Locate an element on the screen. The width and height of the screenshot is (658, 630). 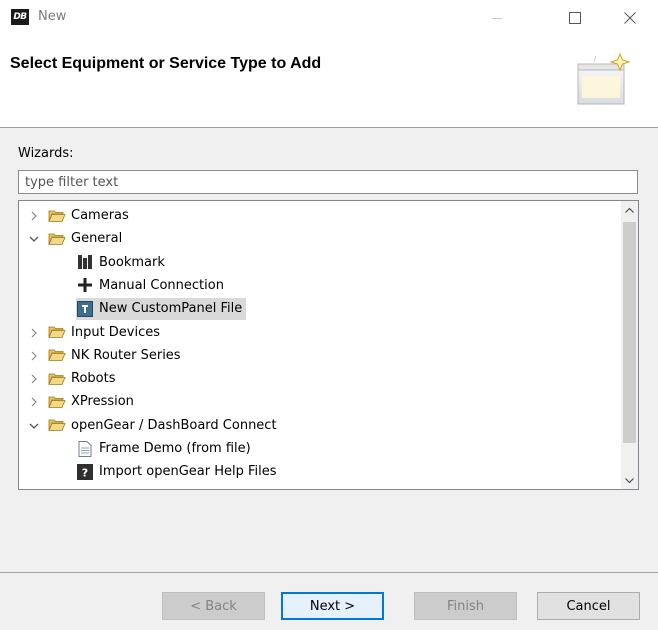
button-bar-separator is located at coordinates (329, 572).